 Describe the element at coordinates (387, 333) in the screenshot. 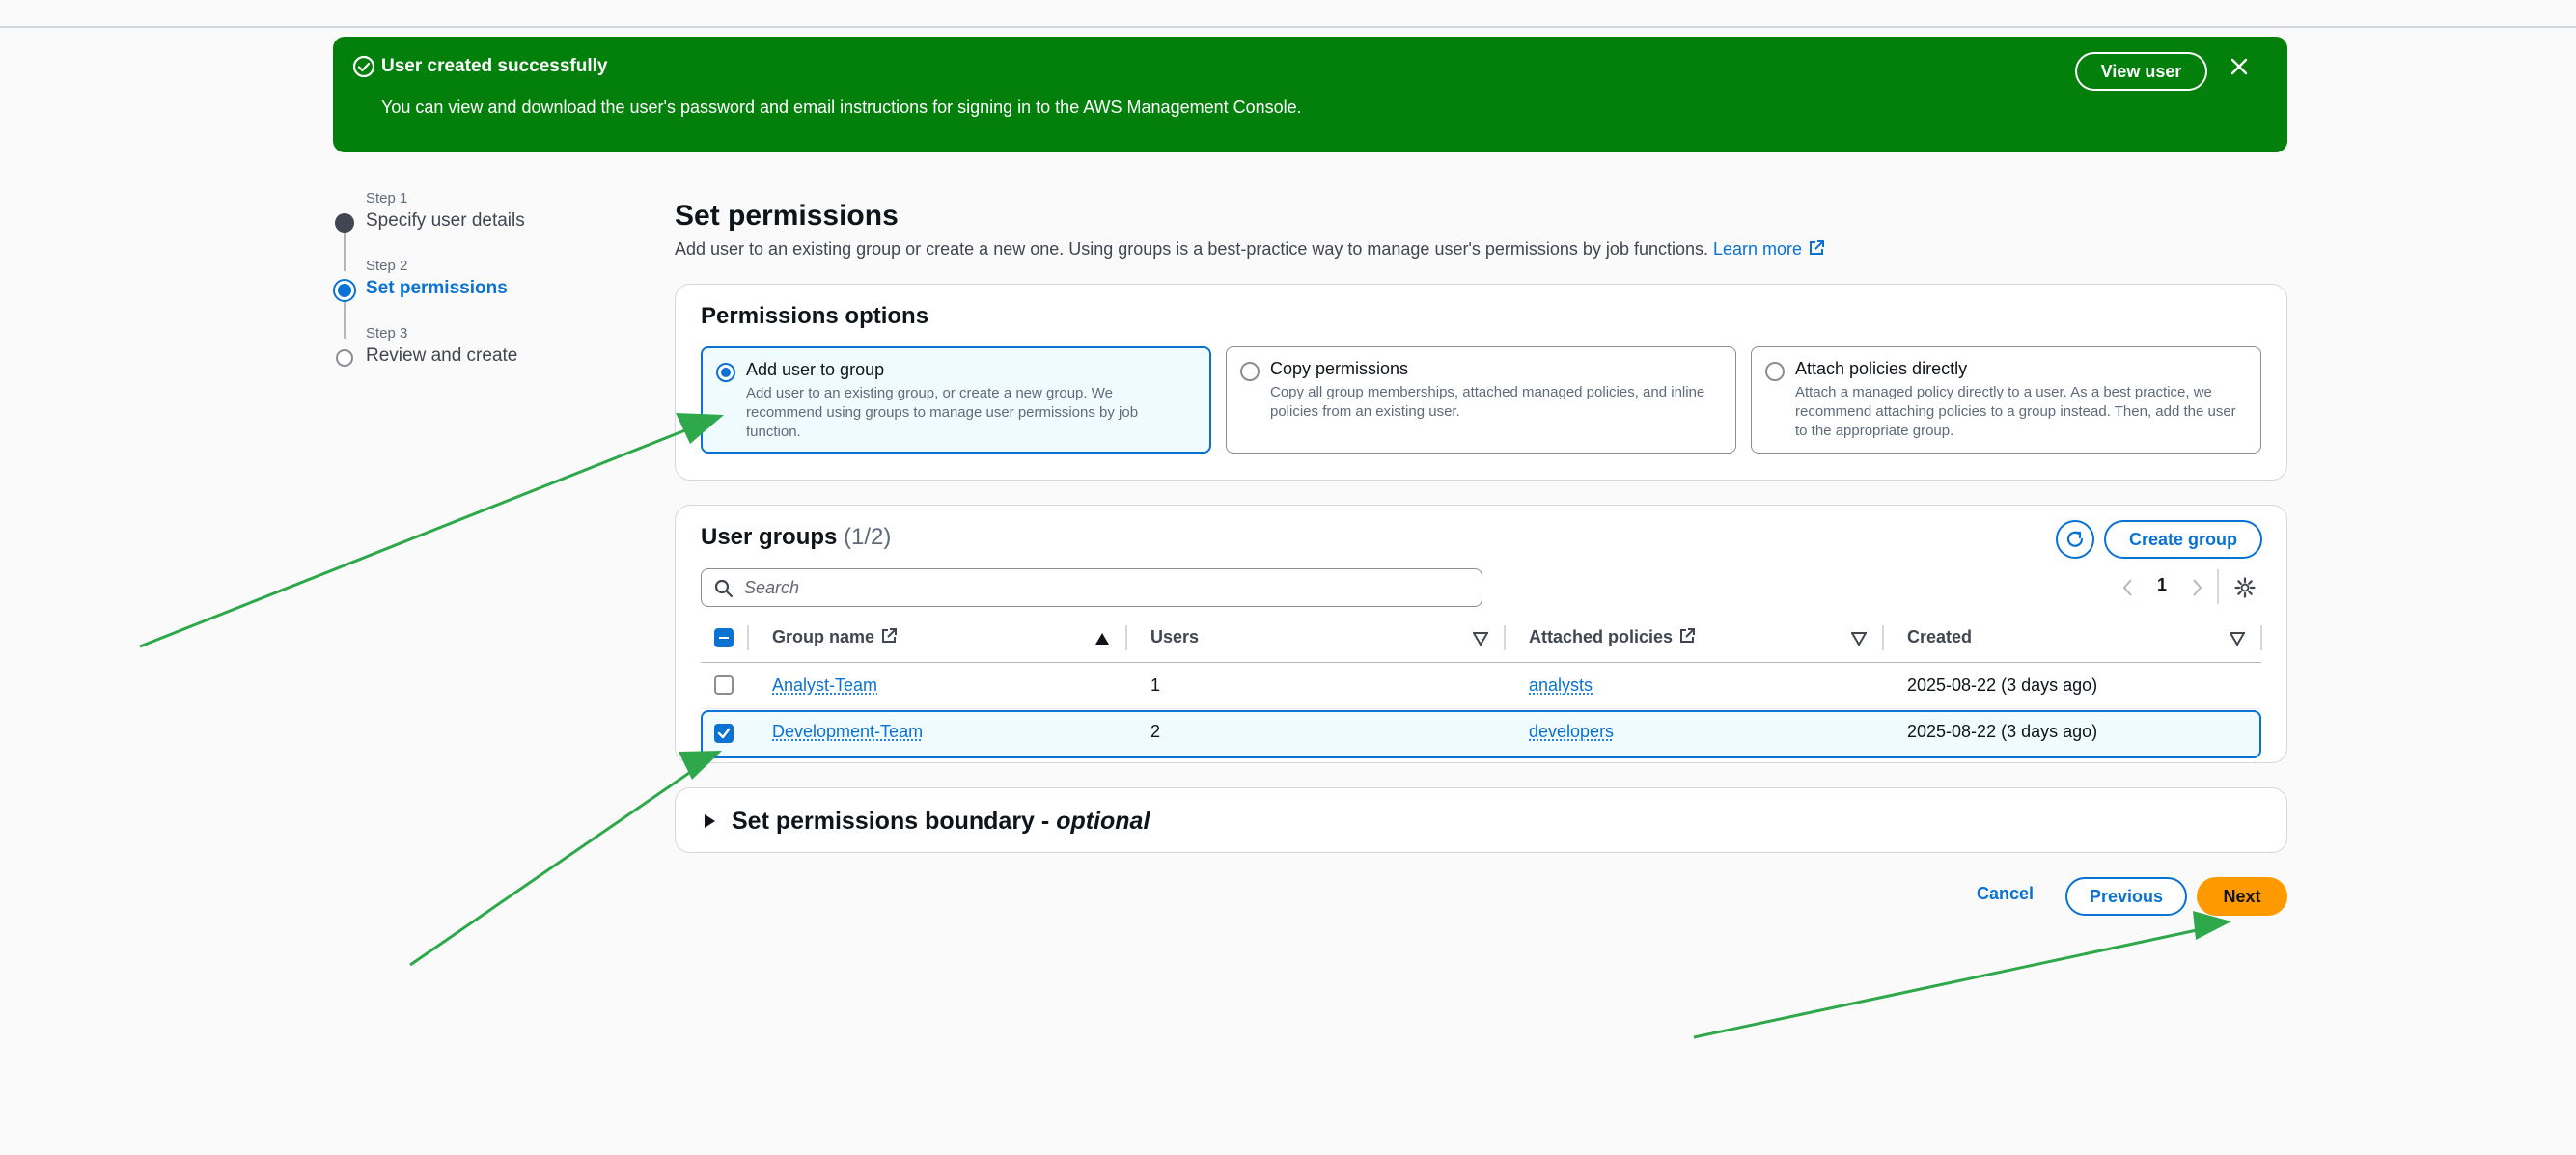

I see `step-3-number: Step 3` at that location.